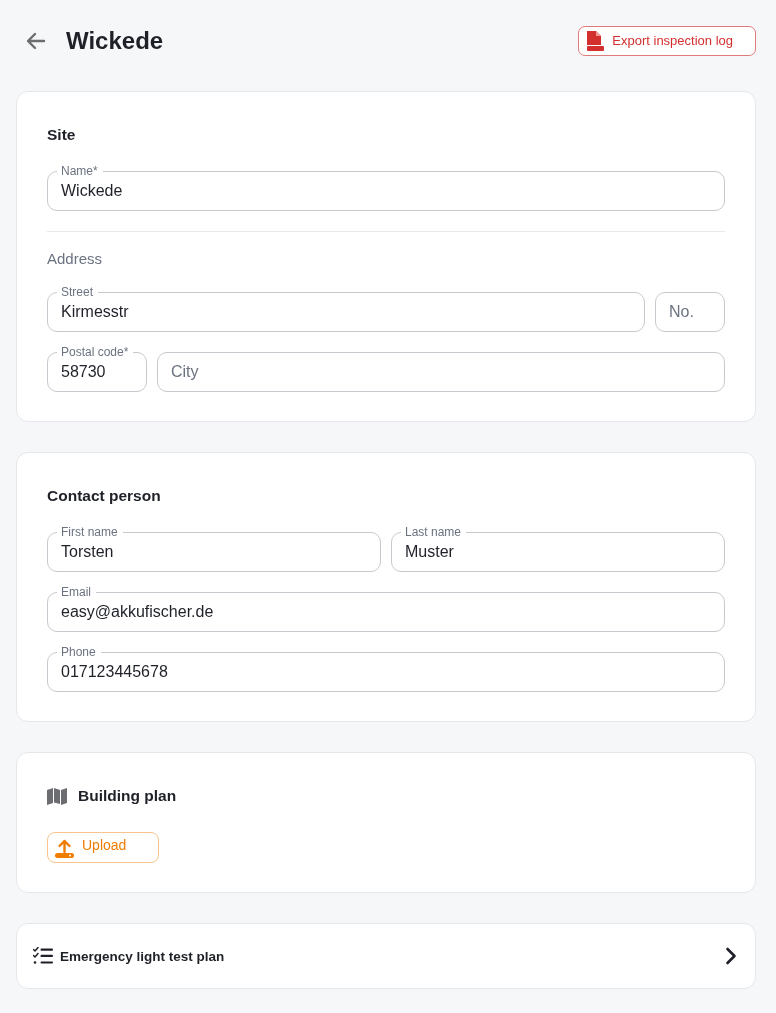 The height and width of the screenshot is (1013, 776). I want to click on page-title: Wickede, so click(115, 41).